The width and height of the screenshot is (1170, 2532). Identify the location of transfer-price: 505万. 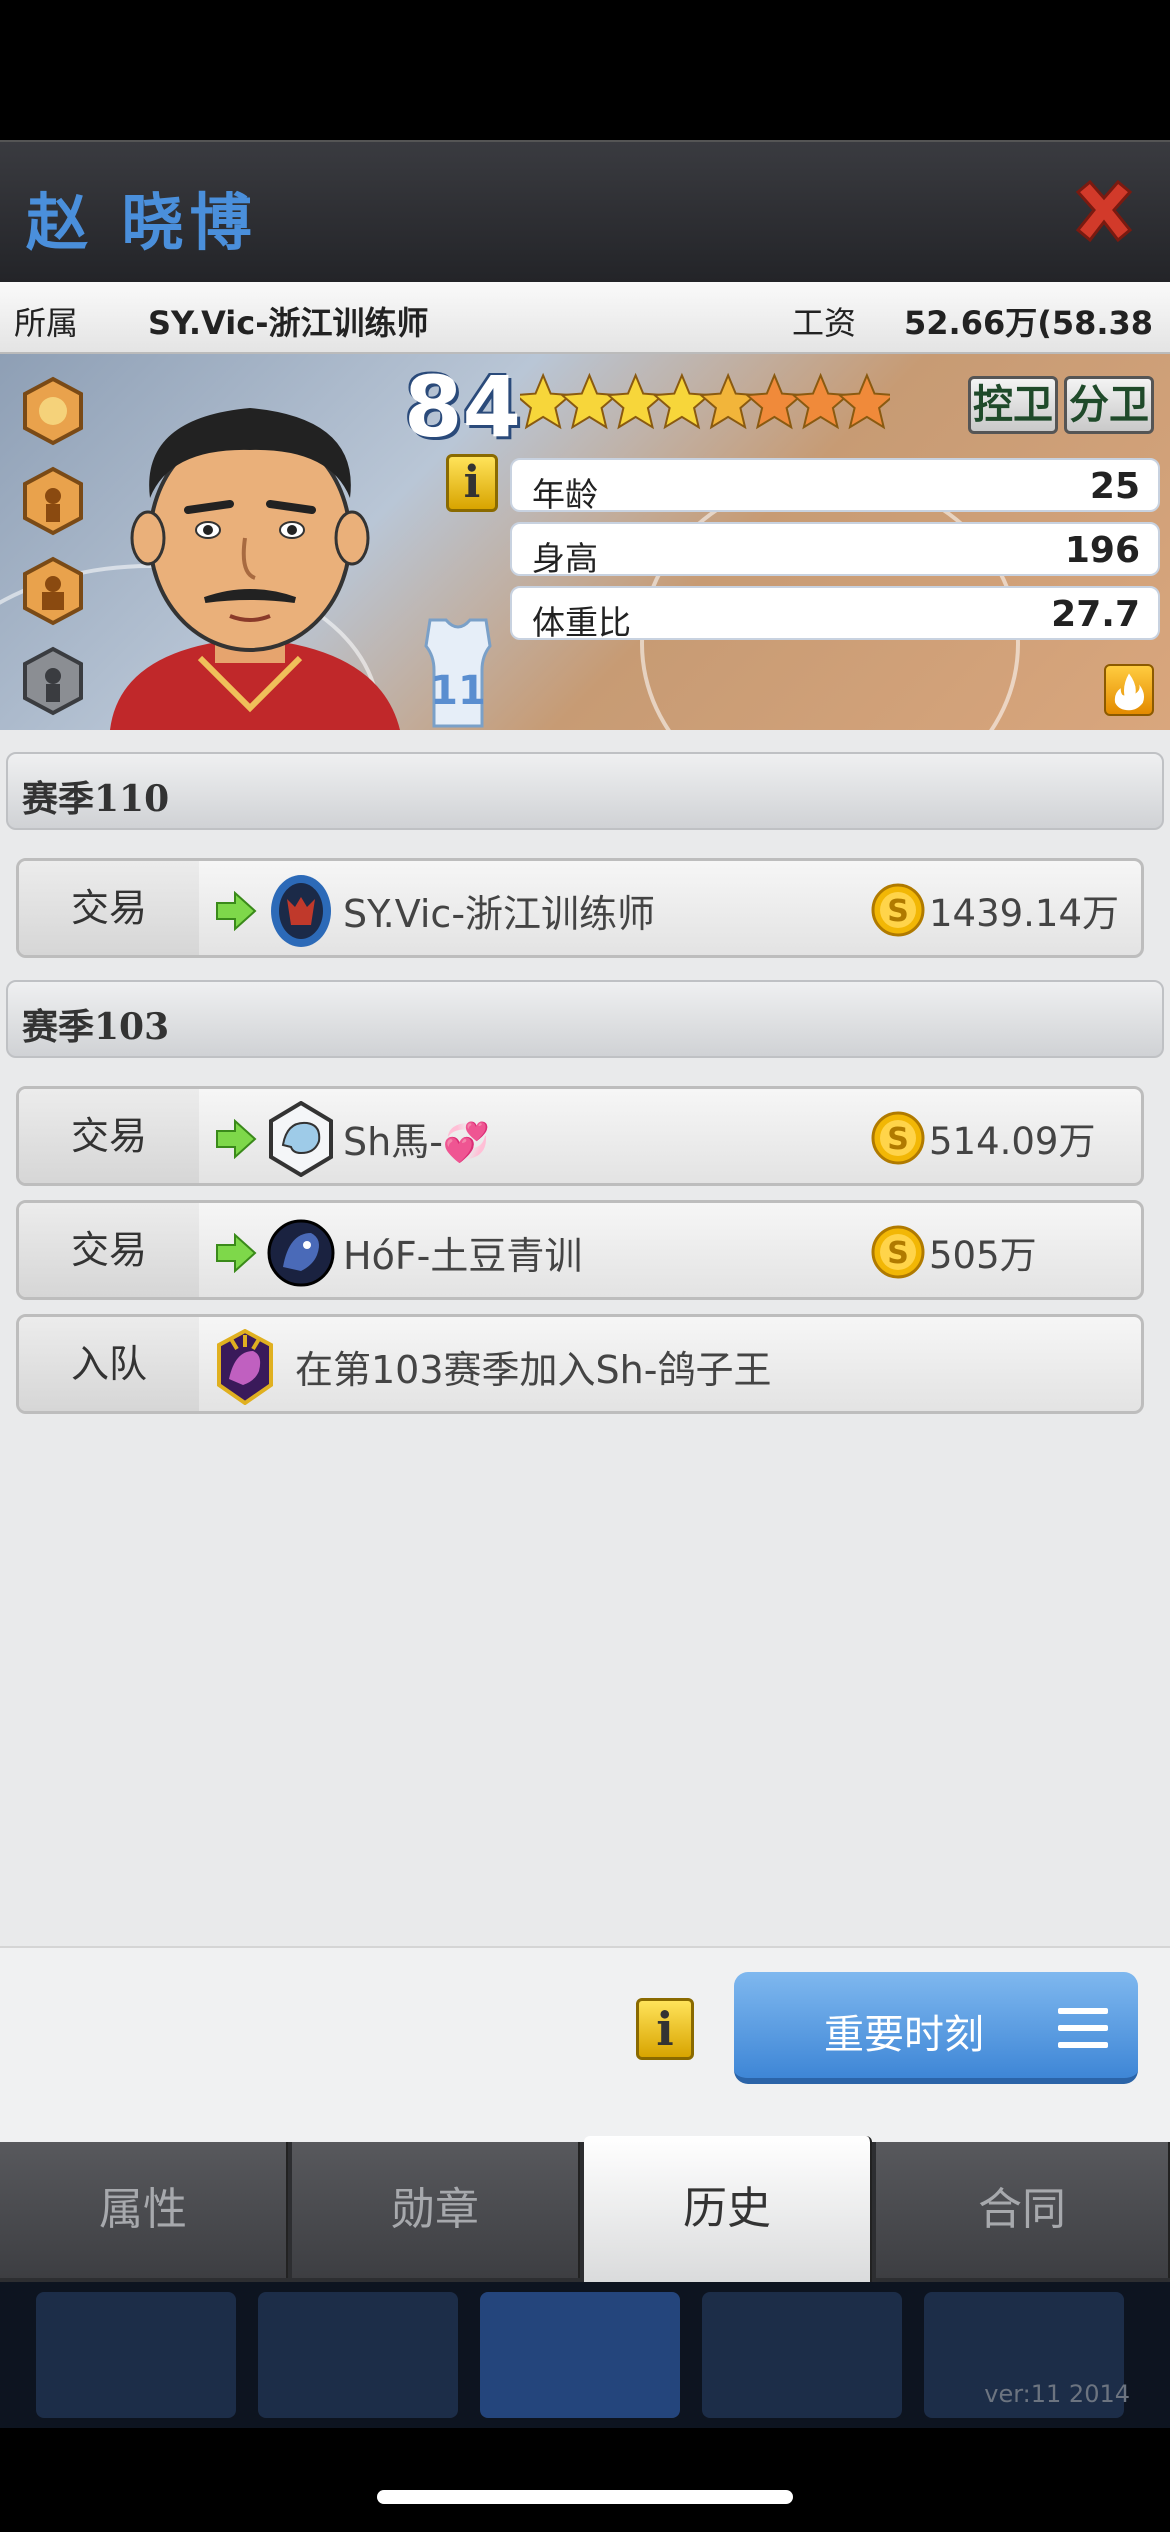
(983, 1255).